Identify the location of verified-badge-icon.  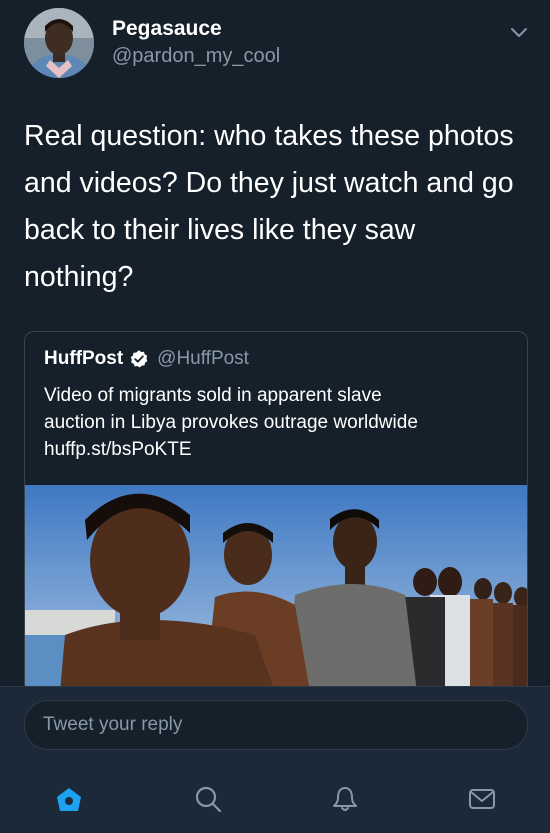
(139, 359).